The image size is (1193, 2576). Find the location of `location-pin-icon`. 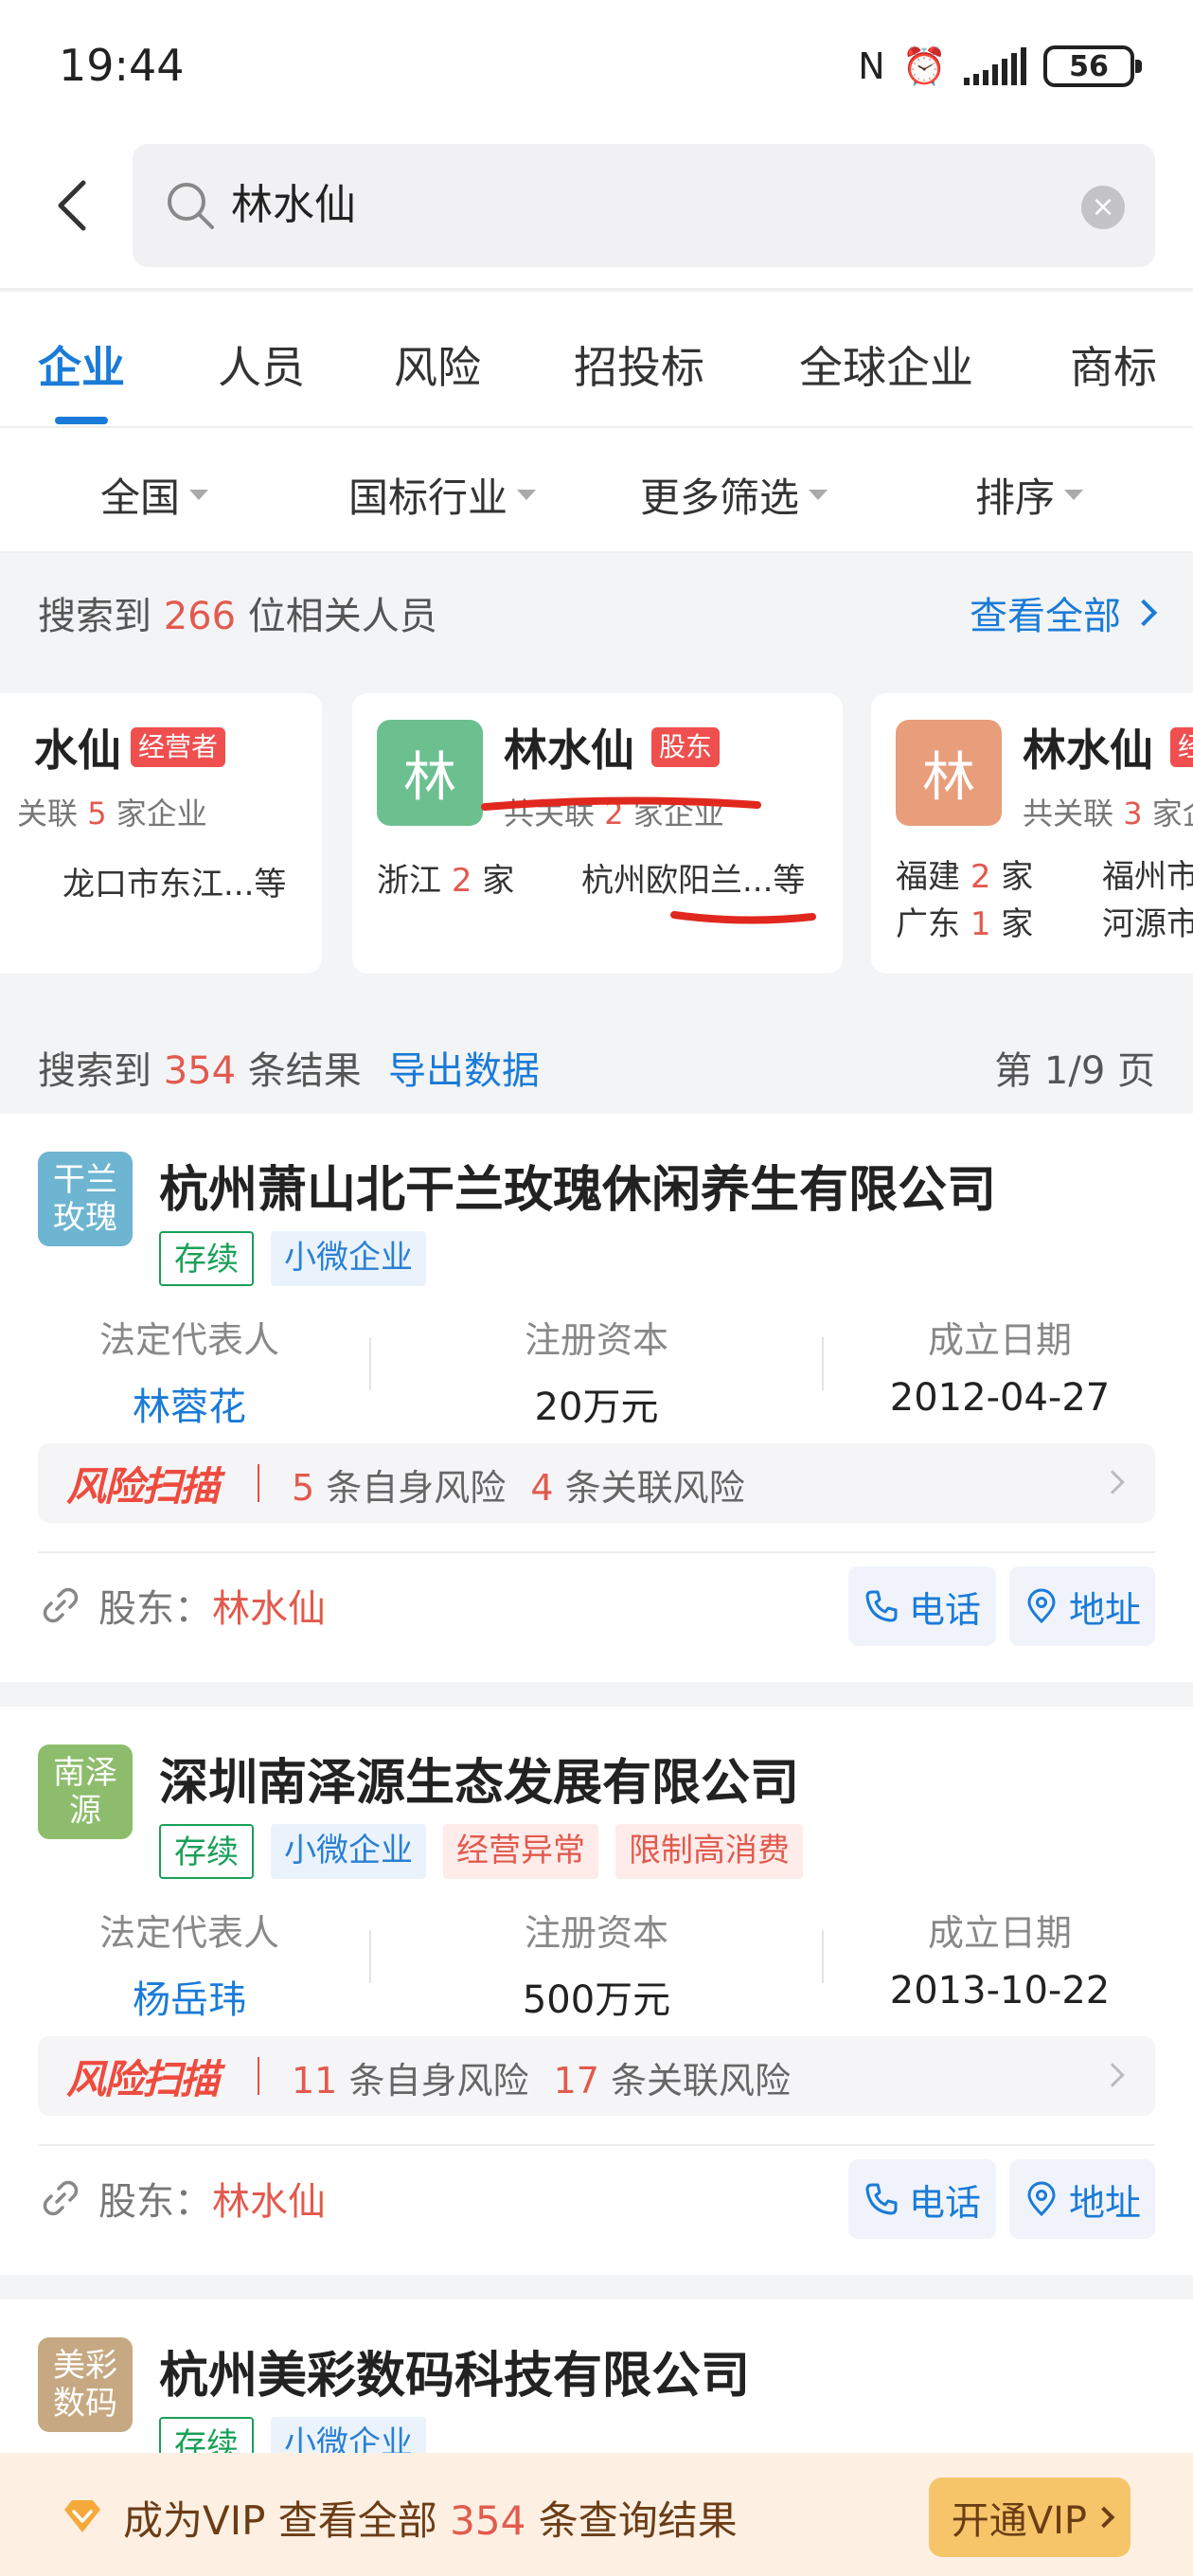

location-pin-icon is located at coordinates (1041, 1606).